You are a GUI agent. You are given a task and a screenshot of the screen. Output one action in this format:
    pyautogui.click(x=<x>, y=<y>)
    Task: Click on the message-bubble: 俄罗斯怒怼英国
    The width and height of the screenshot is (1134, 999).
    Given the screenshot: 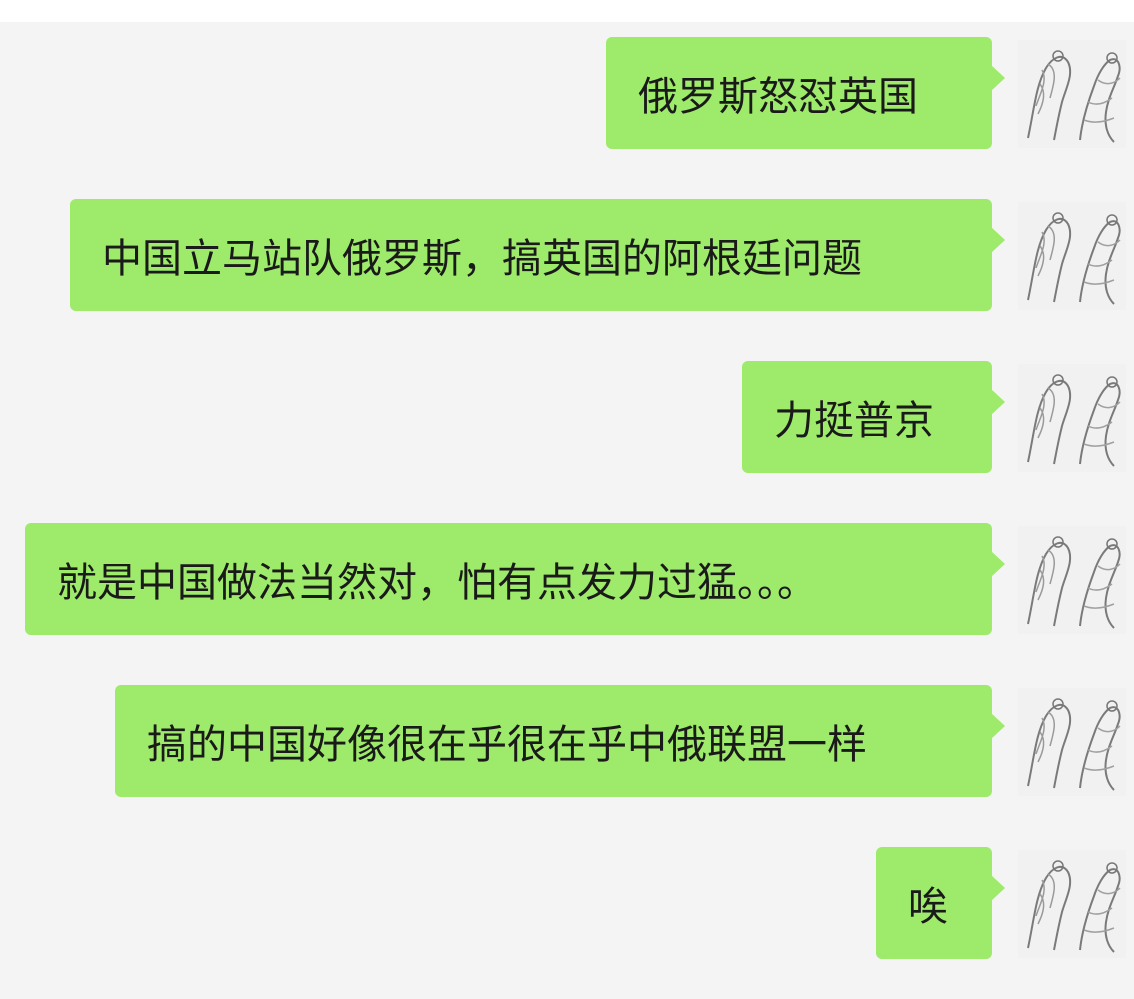 What is the action you would take?
    pyautogui.click(x=799, y=93)
    